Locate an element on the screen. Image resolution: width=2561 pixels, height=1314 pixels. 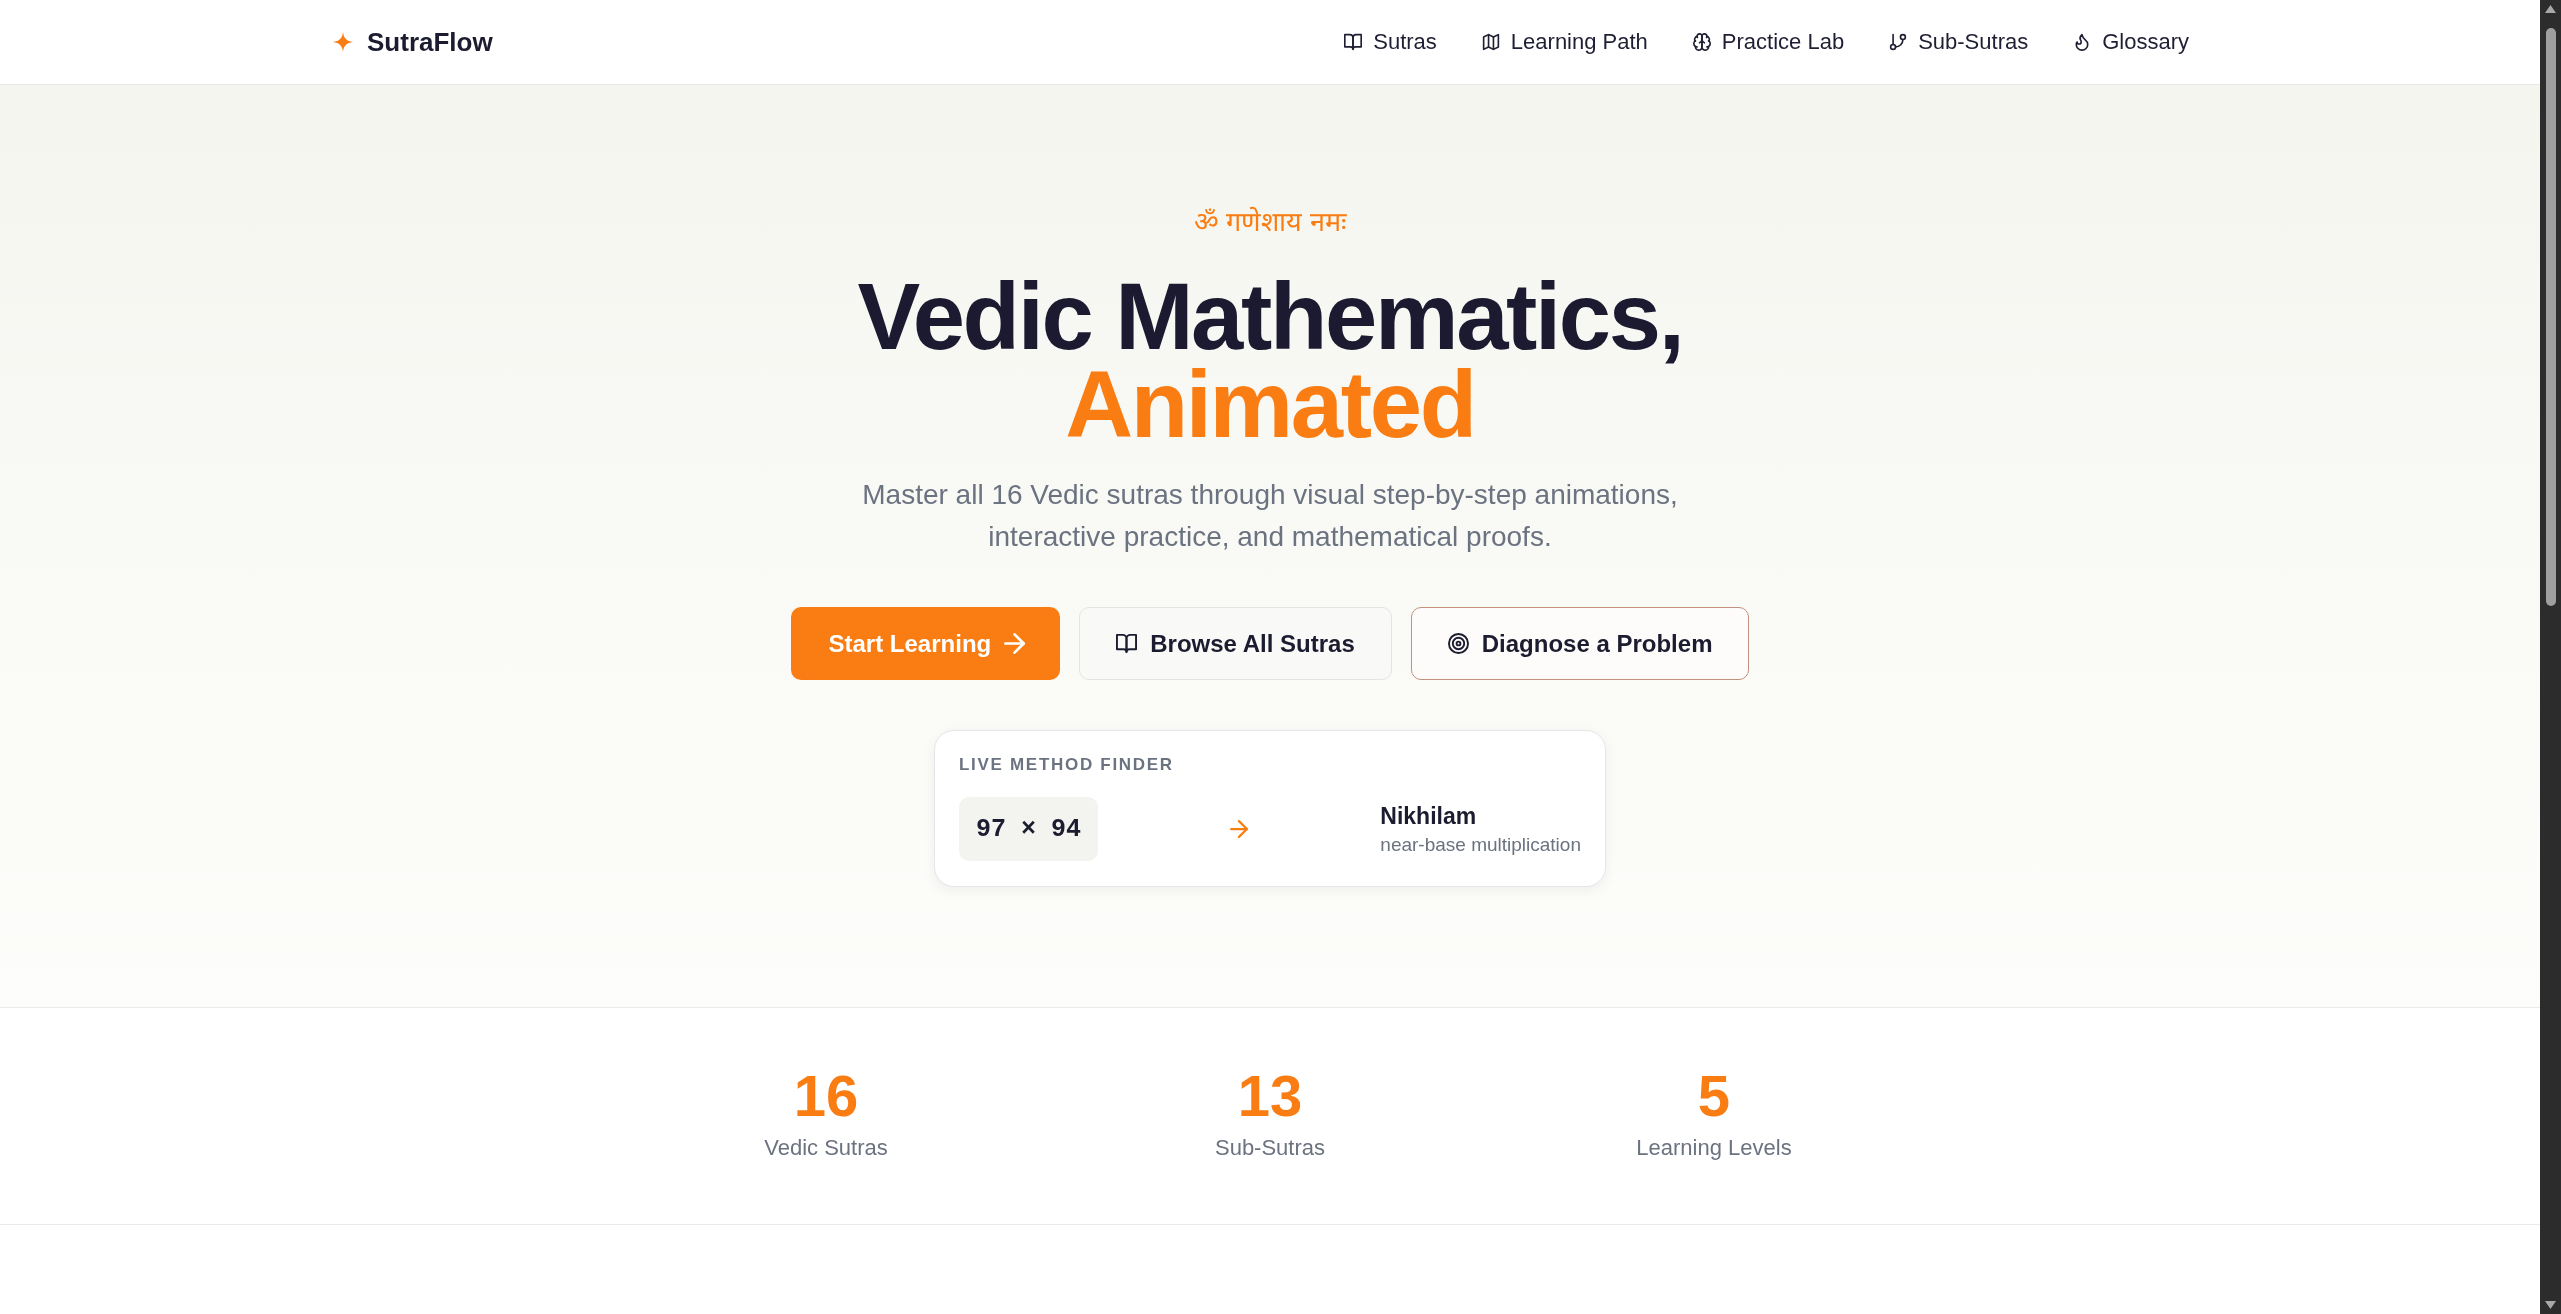
map-icon is located at coordinates (1490, 42).